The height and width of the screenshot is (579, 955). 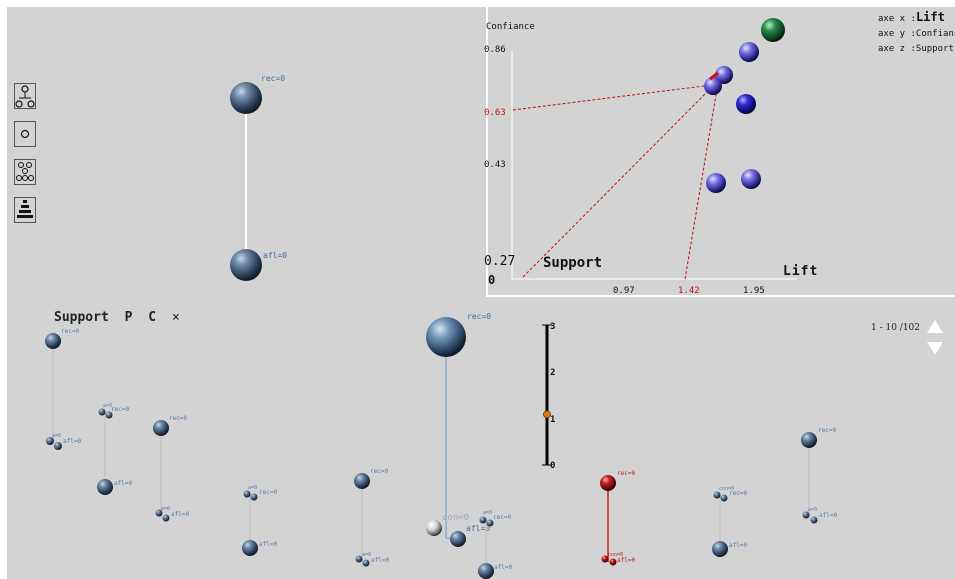 I want to click on main-rule-top-label: rec=0, so click(x=273, y=78).